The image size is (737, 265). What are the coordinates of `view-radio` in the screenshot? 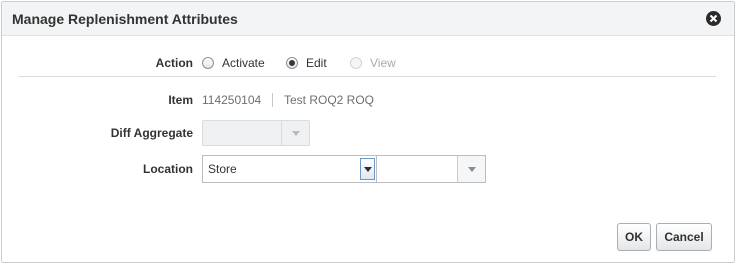 It's located at (356, 63).